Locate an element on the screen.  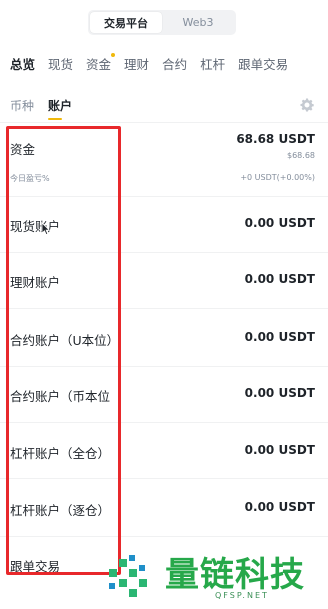
nav-funding: 资金 is located at coordinates (101, 62).